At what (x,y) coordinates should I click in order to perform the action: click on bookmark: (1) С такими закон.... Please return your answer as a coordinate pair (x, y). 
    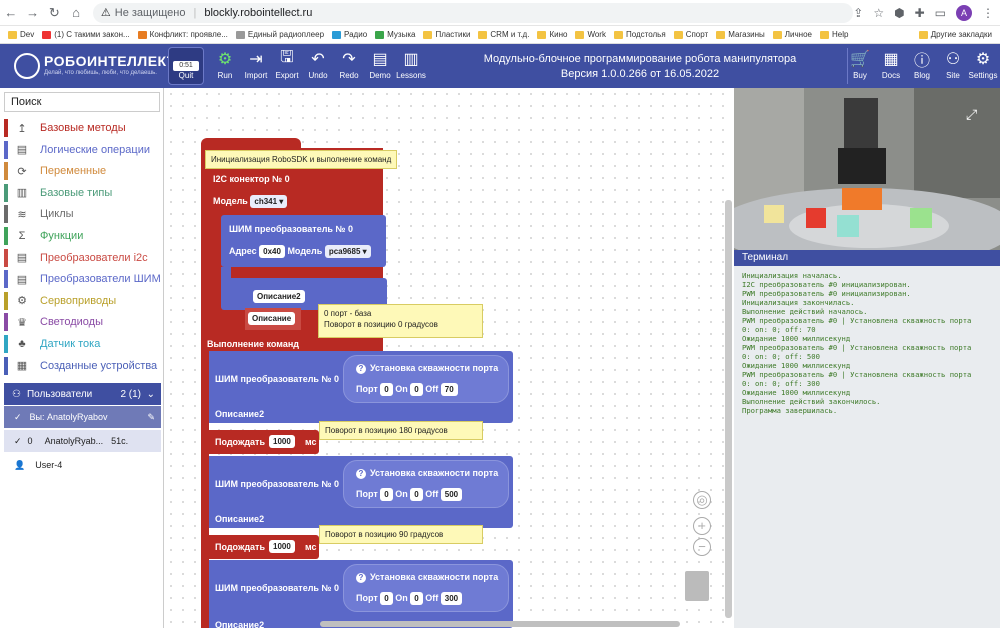
    Looking at the image, I should click on (86, 34).